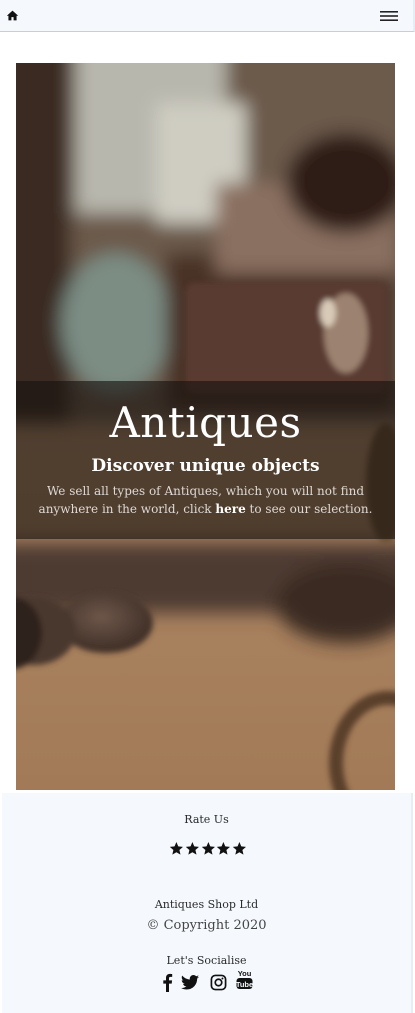 The image size is (415, 1013). I want to click on hero-subtitle: Discover unique objects, so click(205, 466).